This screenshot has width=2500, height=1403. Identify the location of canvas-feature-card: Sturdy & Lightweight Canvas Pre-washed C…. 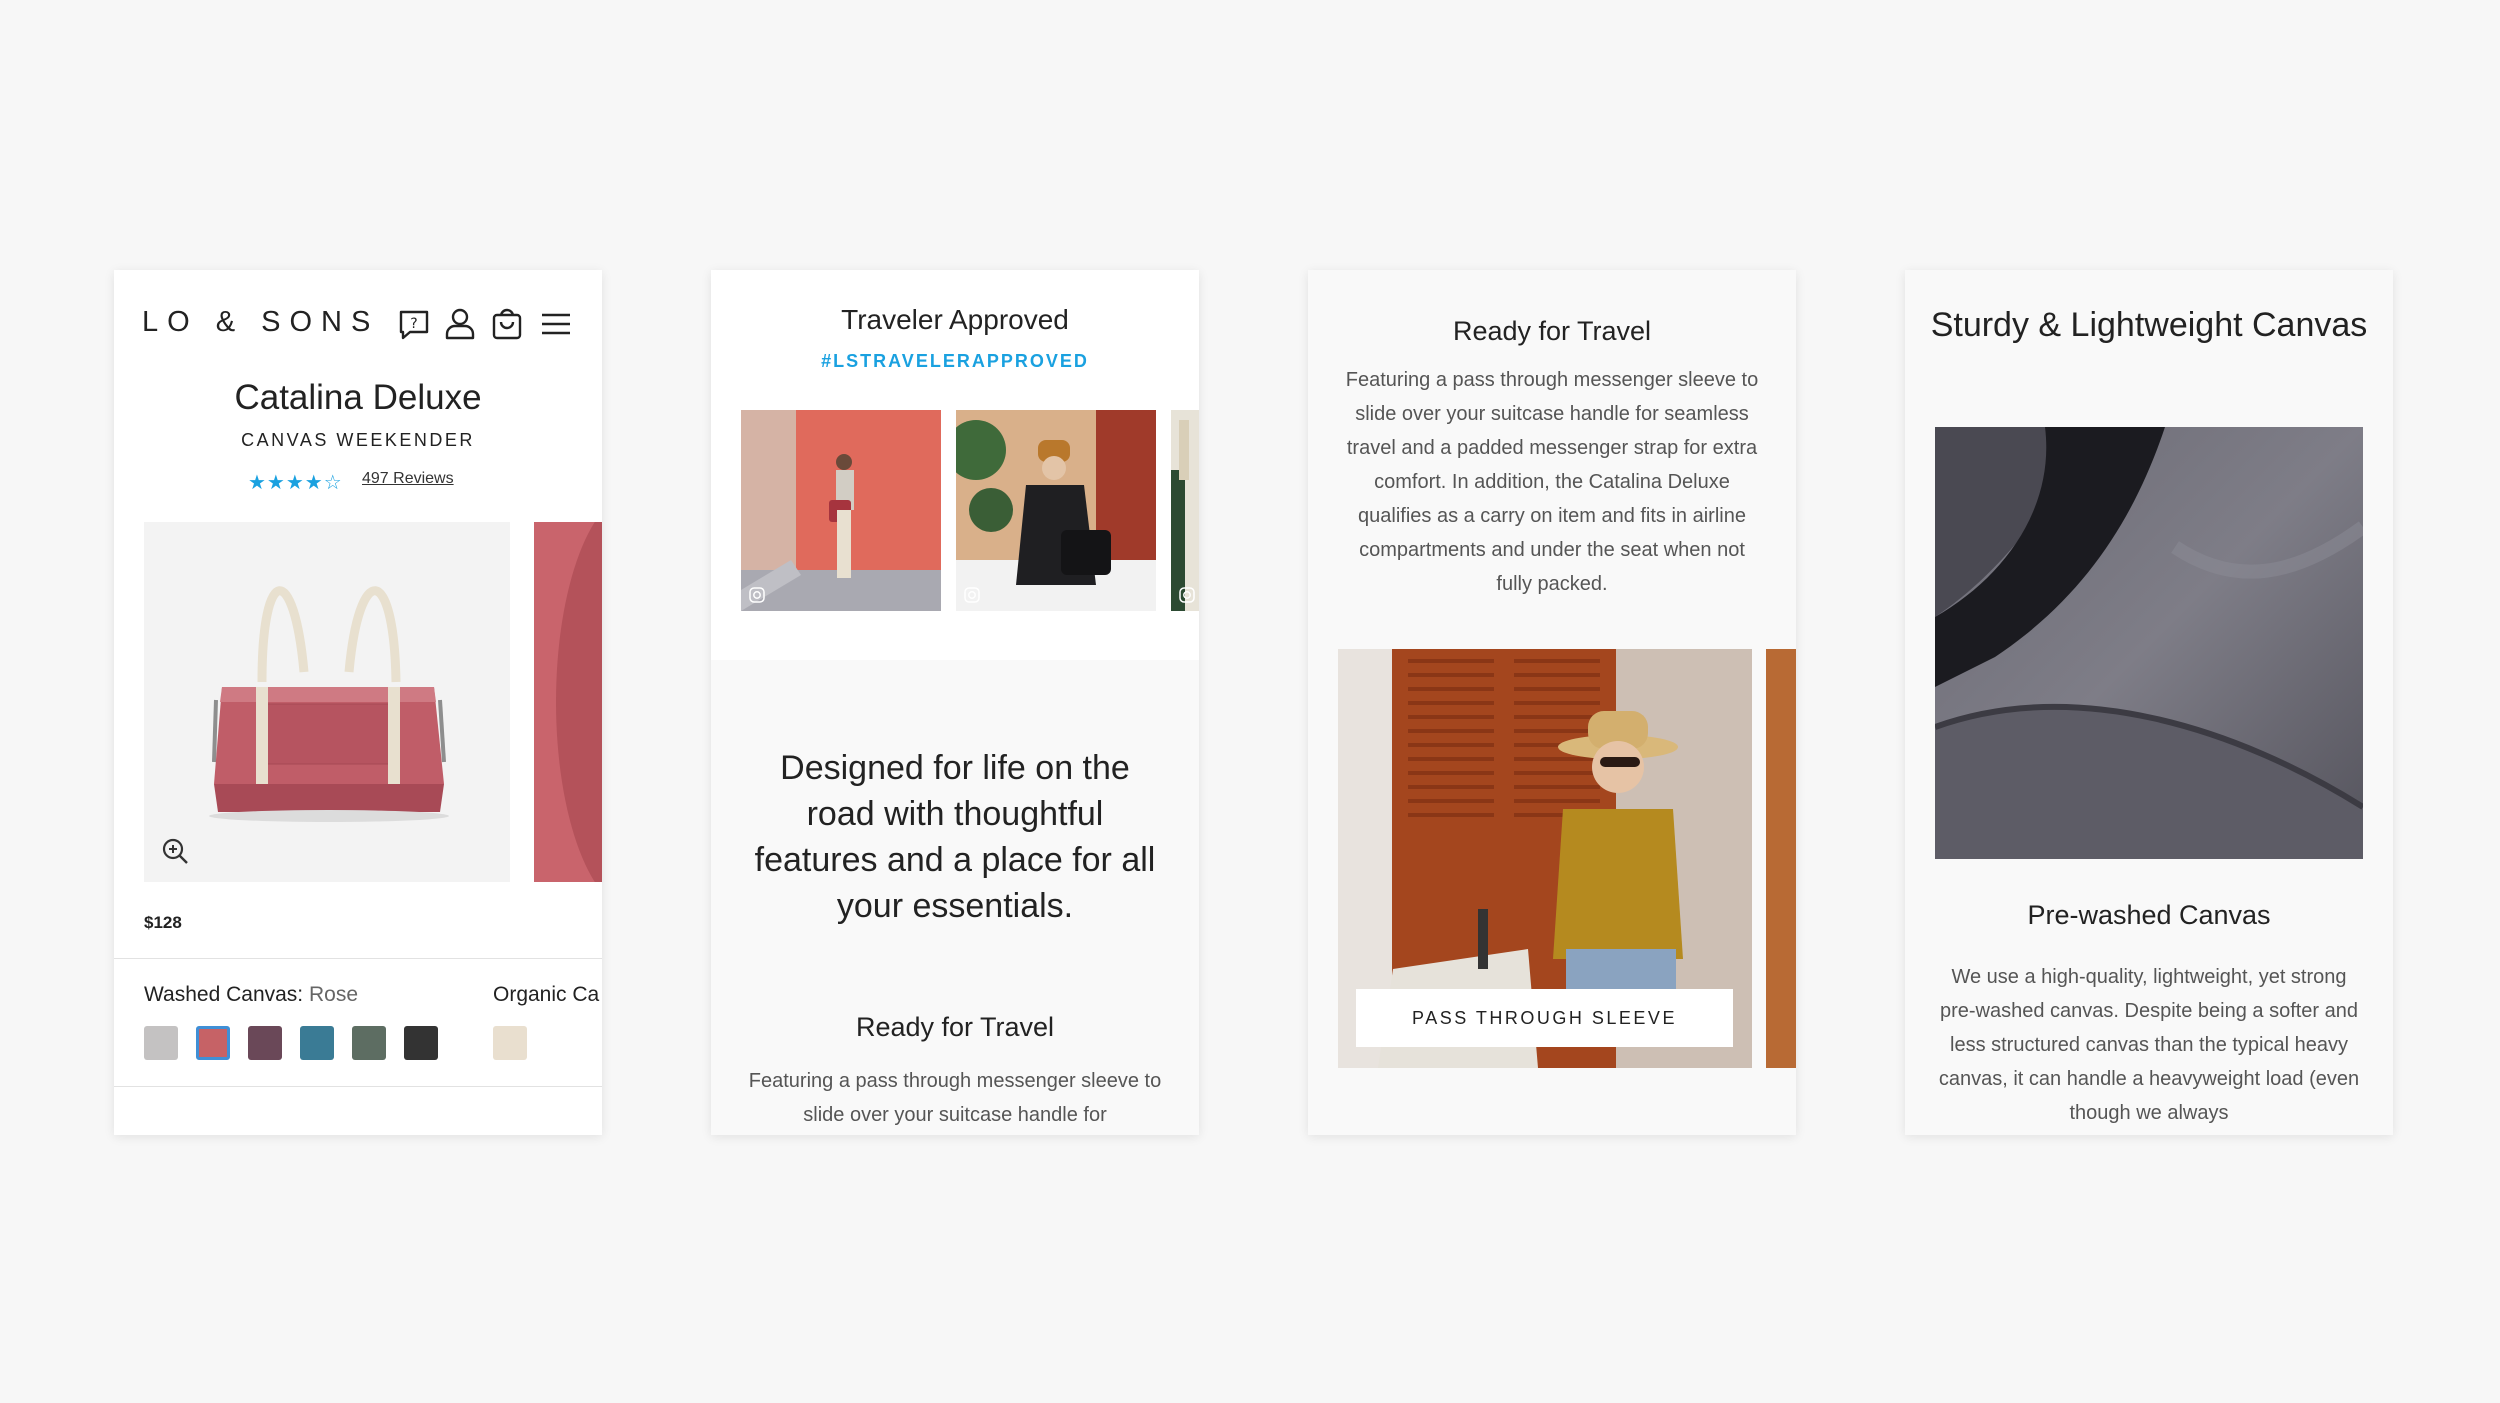
(2149, 702).